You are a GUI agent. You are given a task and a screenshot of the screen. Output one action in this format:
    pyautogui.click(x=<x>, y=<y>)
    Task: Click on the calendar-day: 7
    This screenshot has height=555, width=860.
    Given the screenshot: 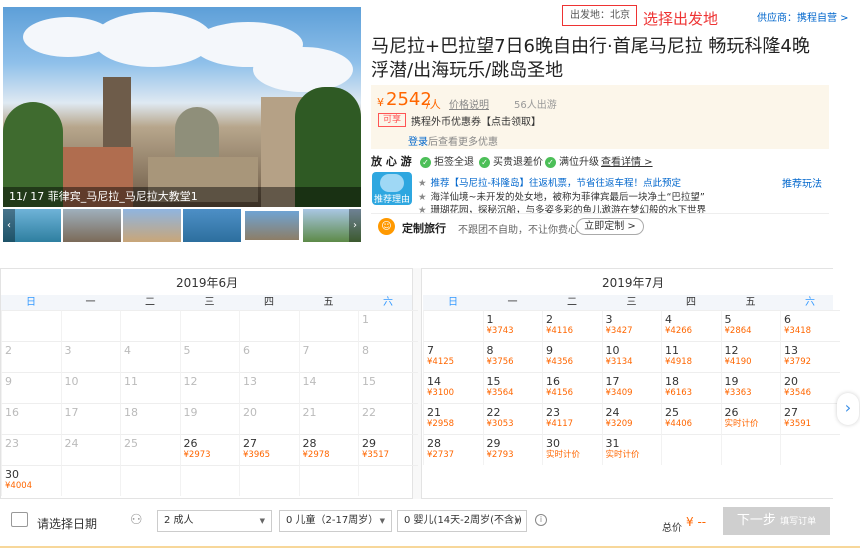 What is the action you would take?
    pyautogui.click(x=328, y=356)
    